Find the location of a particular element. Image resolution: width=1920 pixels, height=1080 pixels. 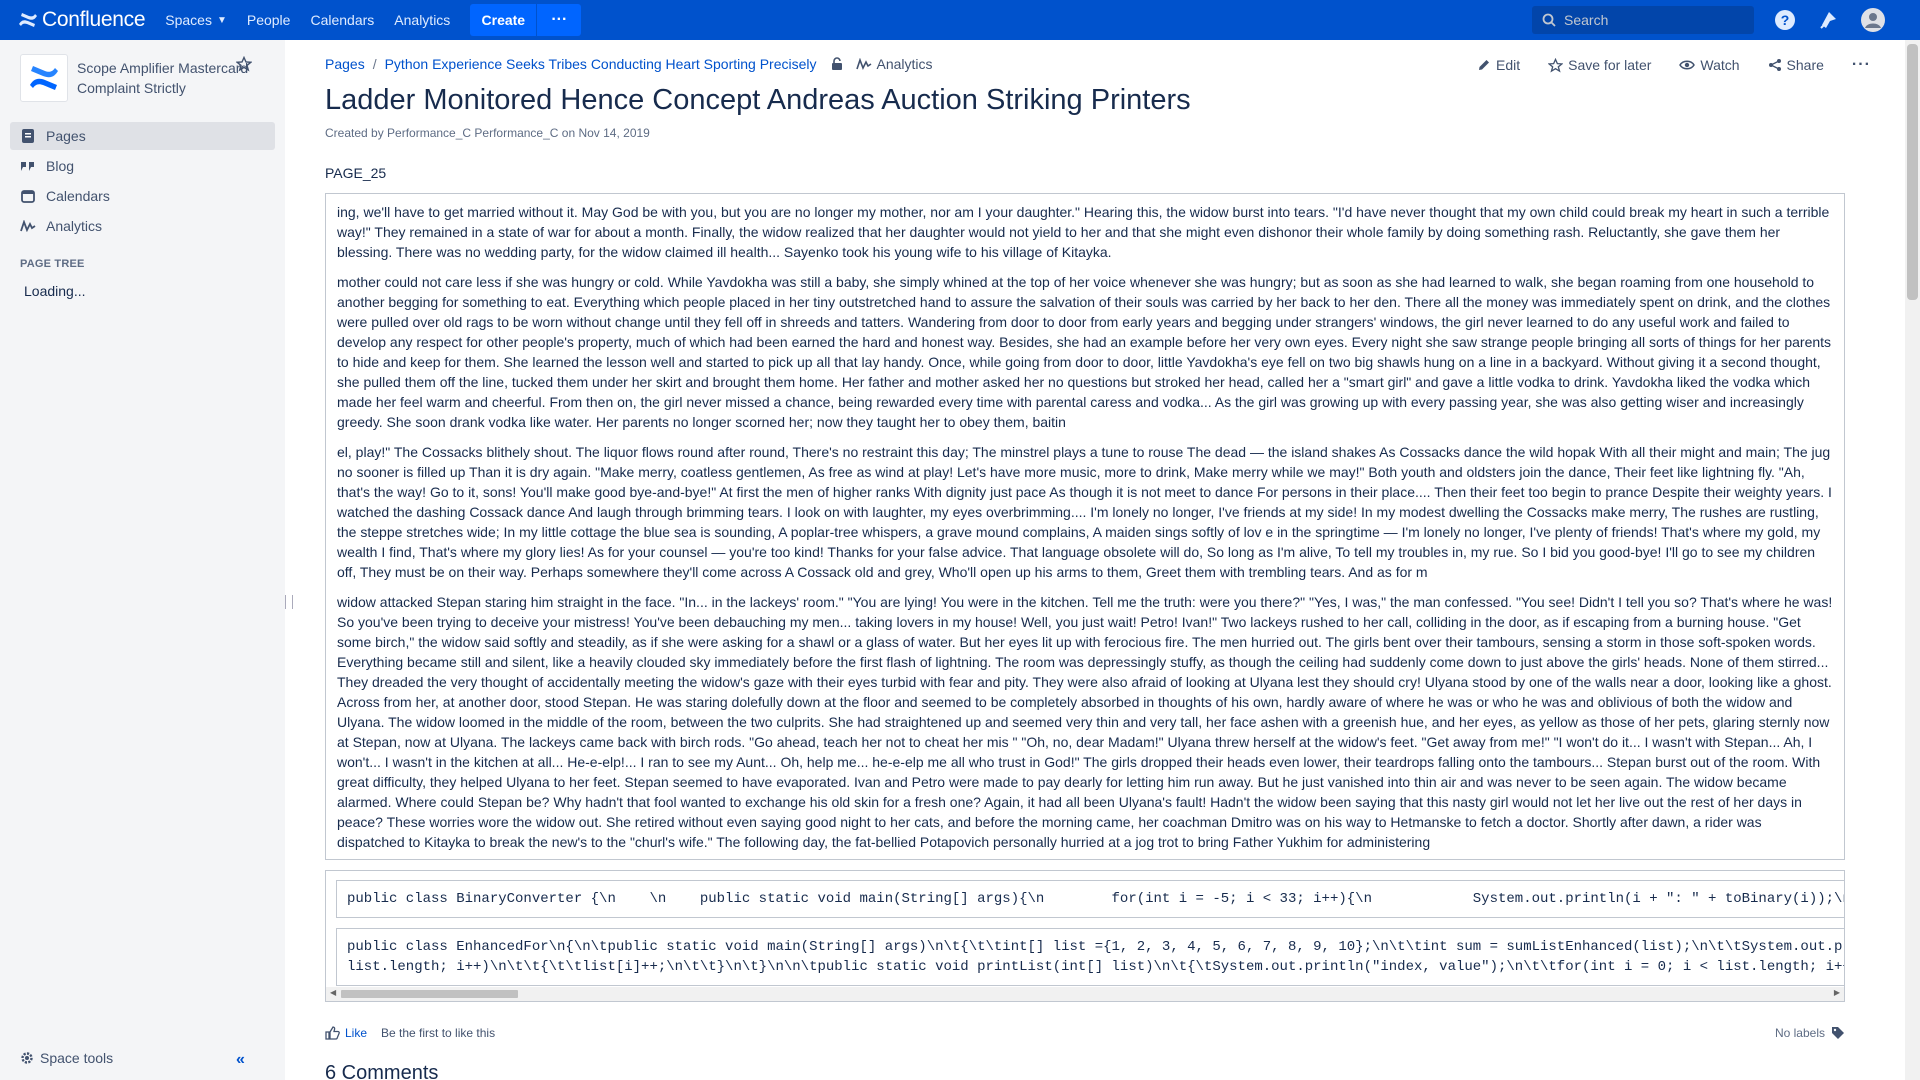

page-scrollbar is located at coordinates (1912, 560).